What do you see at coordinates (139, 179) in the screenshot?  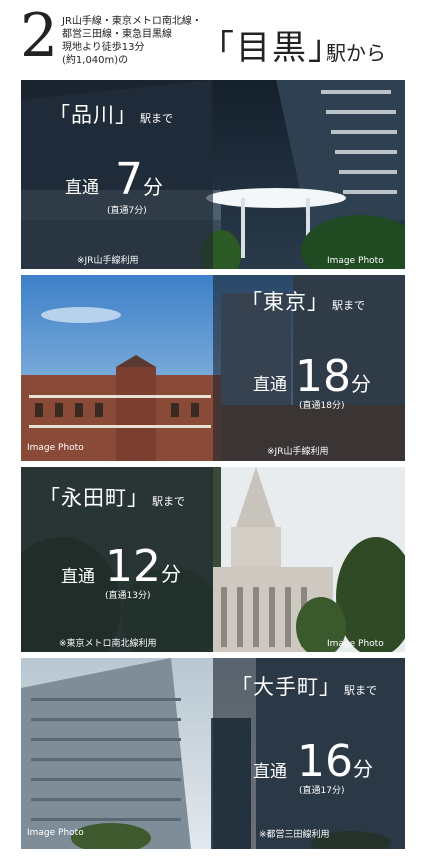 I see `travel-minutes: 7分` at bounding box center [139, 179].